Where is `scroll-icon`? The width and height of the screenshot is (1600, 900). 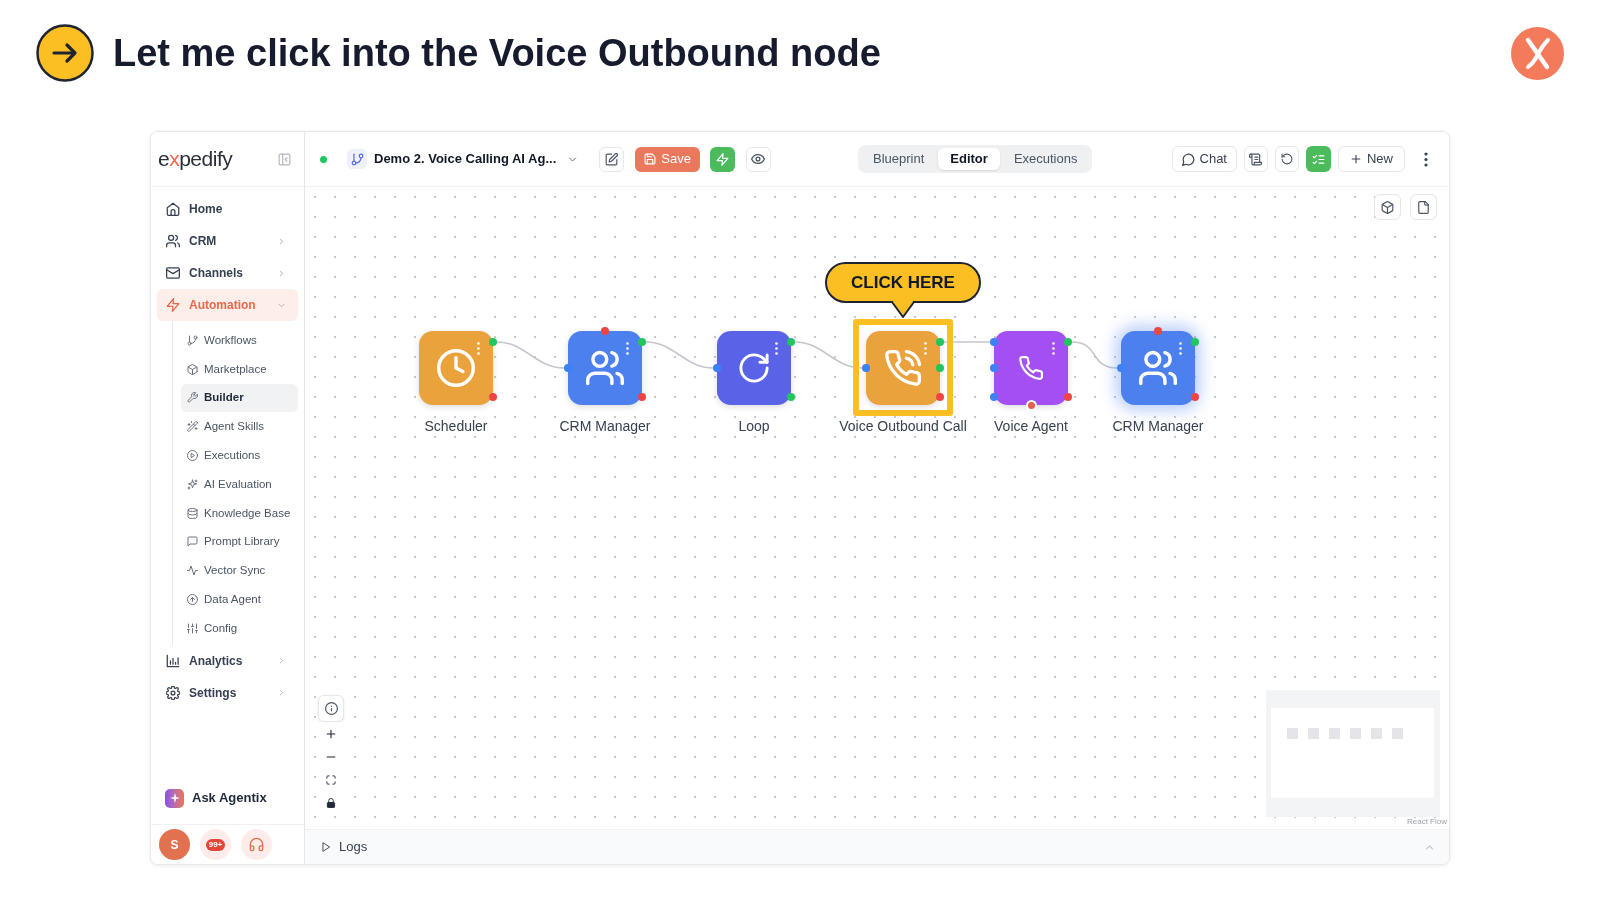
scroll-icon is located at coordinates (1256, 159).